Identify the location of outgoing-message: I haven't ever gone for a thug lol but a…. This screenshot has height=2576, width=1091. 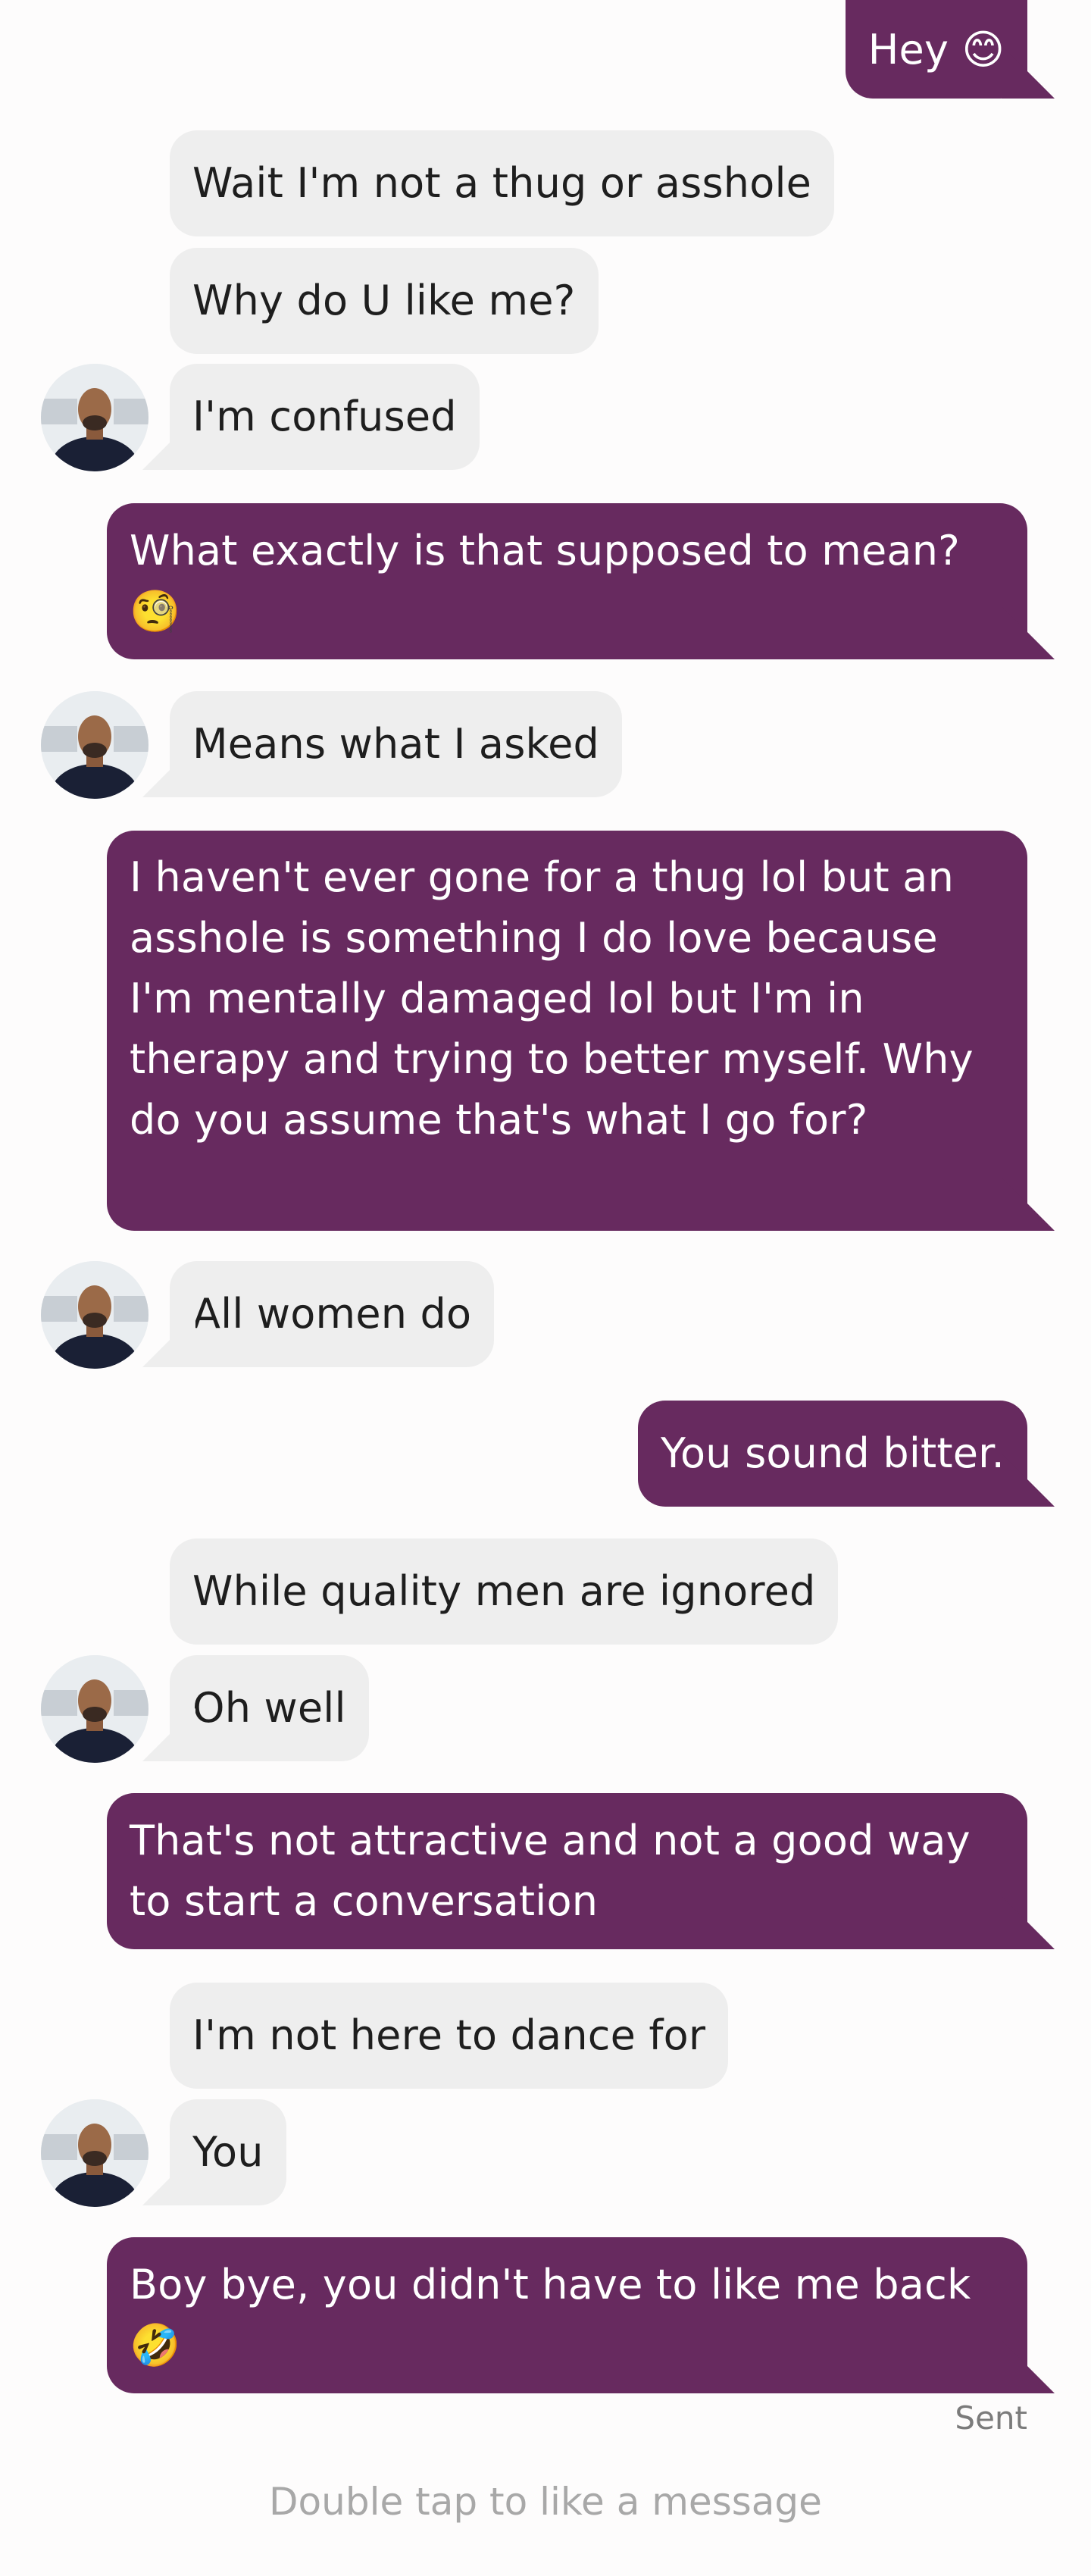
(567, 1031).